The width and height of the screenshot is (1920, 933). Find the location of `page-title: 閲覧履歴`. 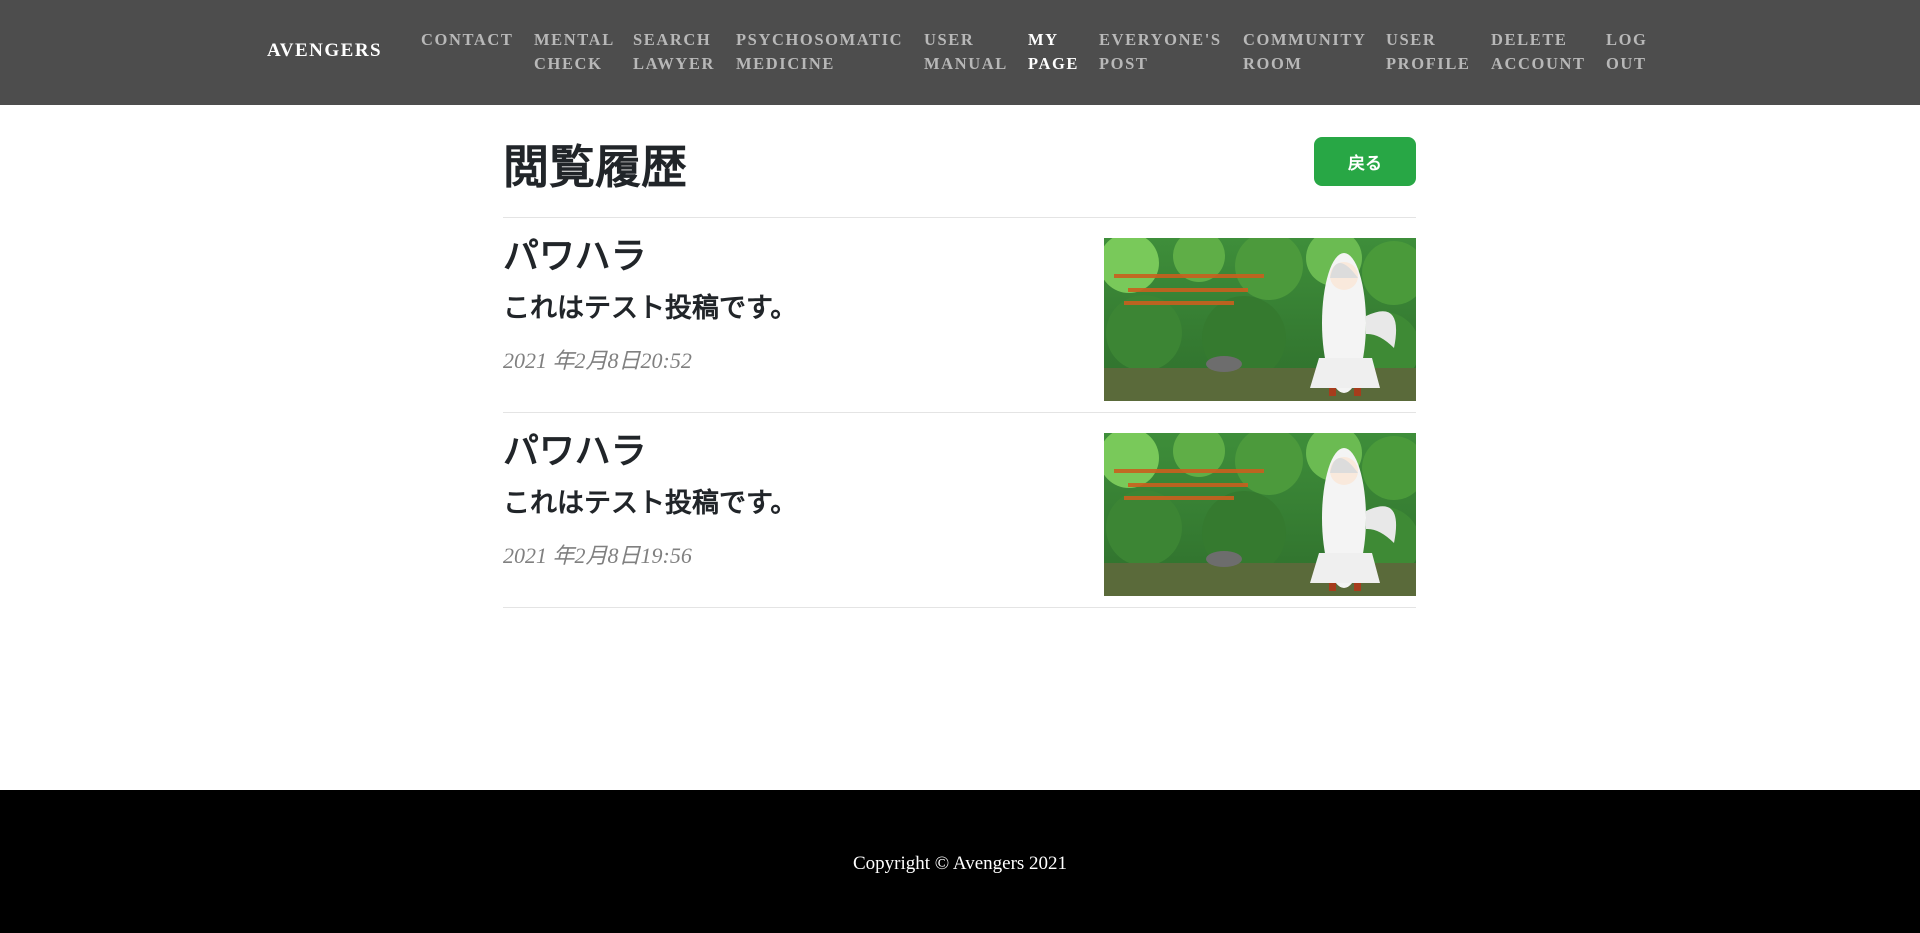

page-title: 閲覧履歴 is located at coordinates (595, 167).